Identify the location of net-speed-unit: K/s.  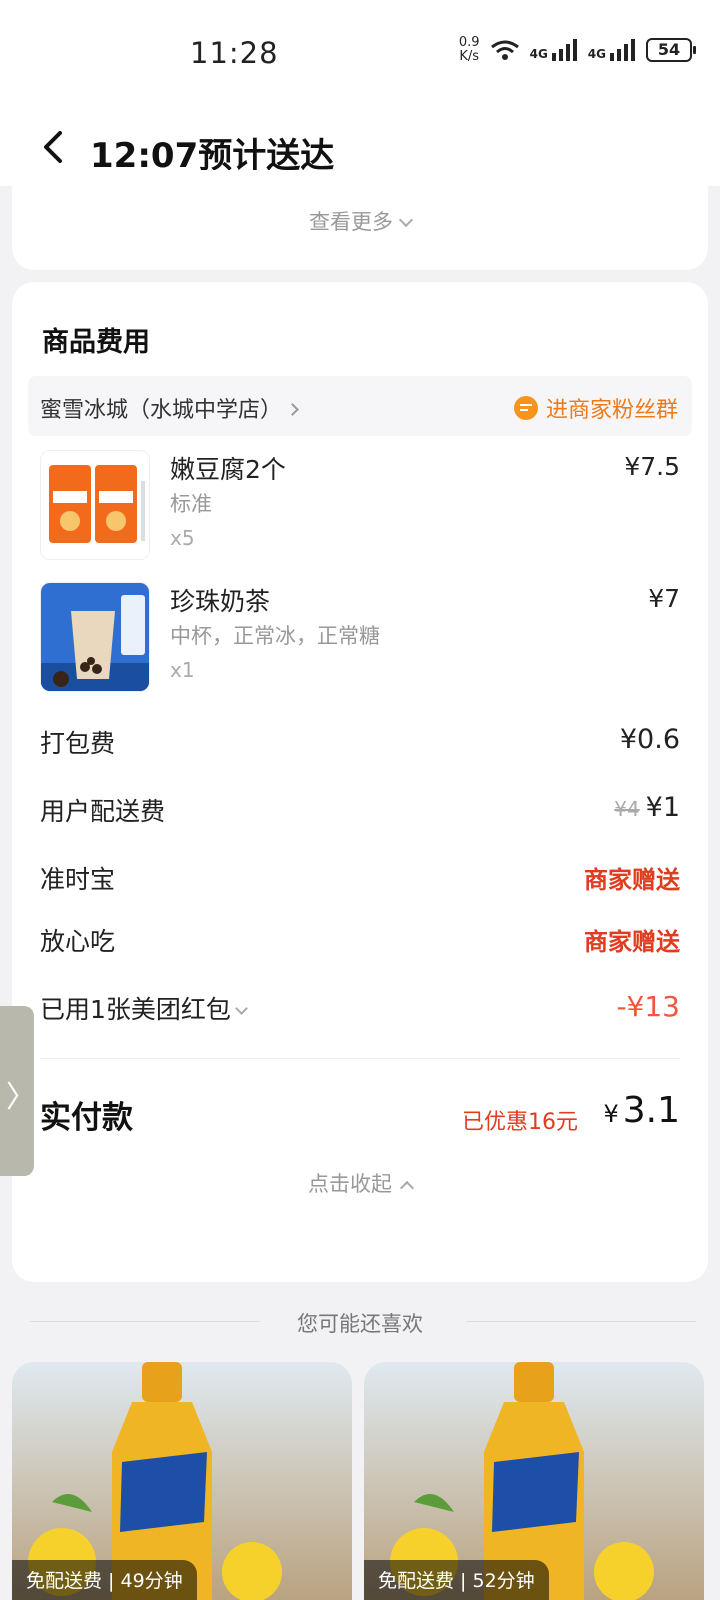
(469, 56).